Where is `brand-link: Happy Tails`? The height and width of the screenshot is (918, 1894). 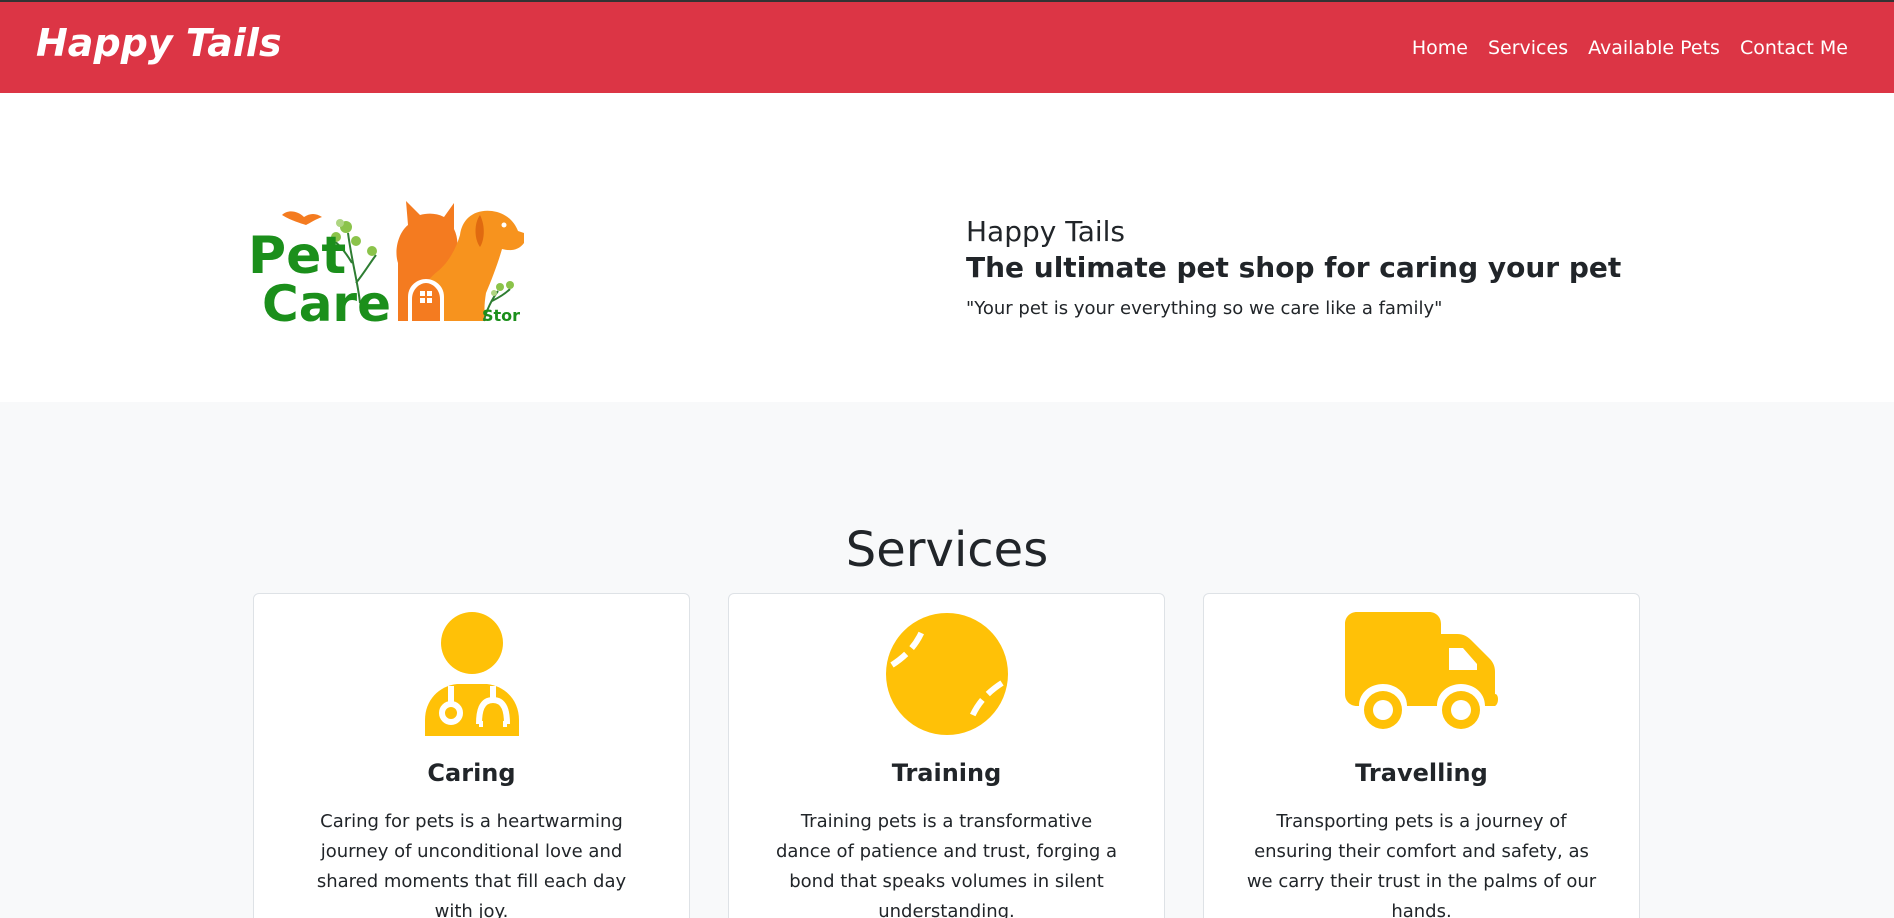 brand-link: Happy Tails is located at coordinates (159, 43).